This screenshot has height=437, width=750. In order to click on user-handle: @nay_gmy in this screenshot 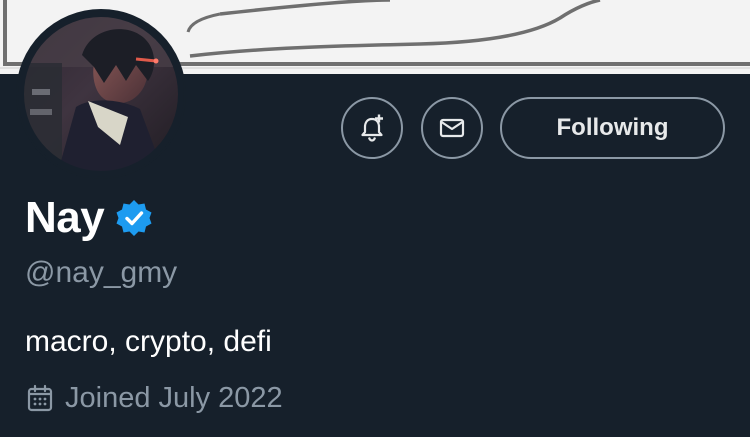, I will do `click(101, 272)`.